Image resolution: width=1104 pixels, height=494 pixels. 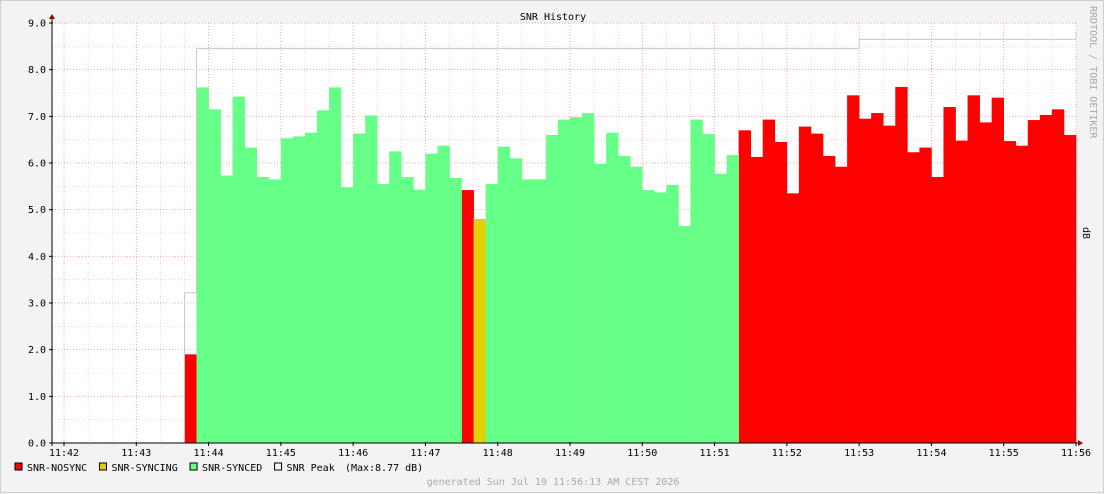 I want to click on legend-nosync-swatch, so click(x=18, y=466).